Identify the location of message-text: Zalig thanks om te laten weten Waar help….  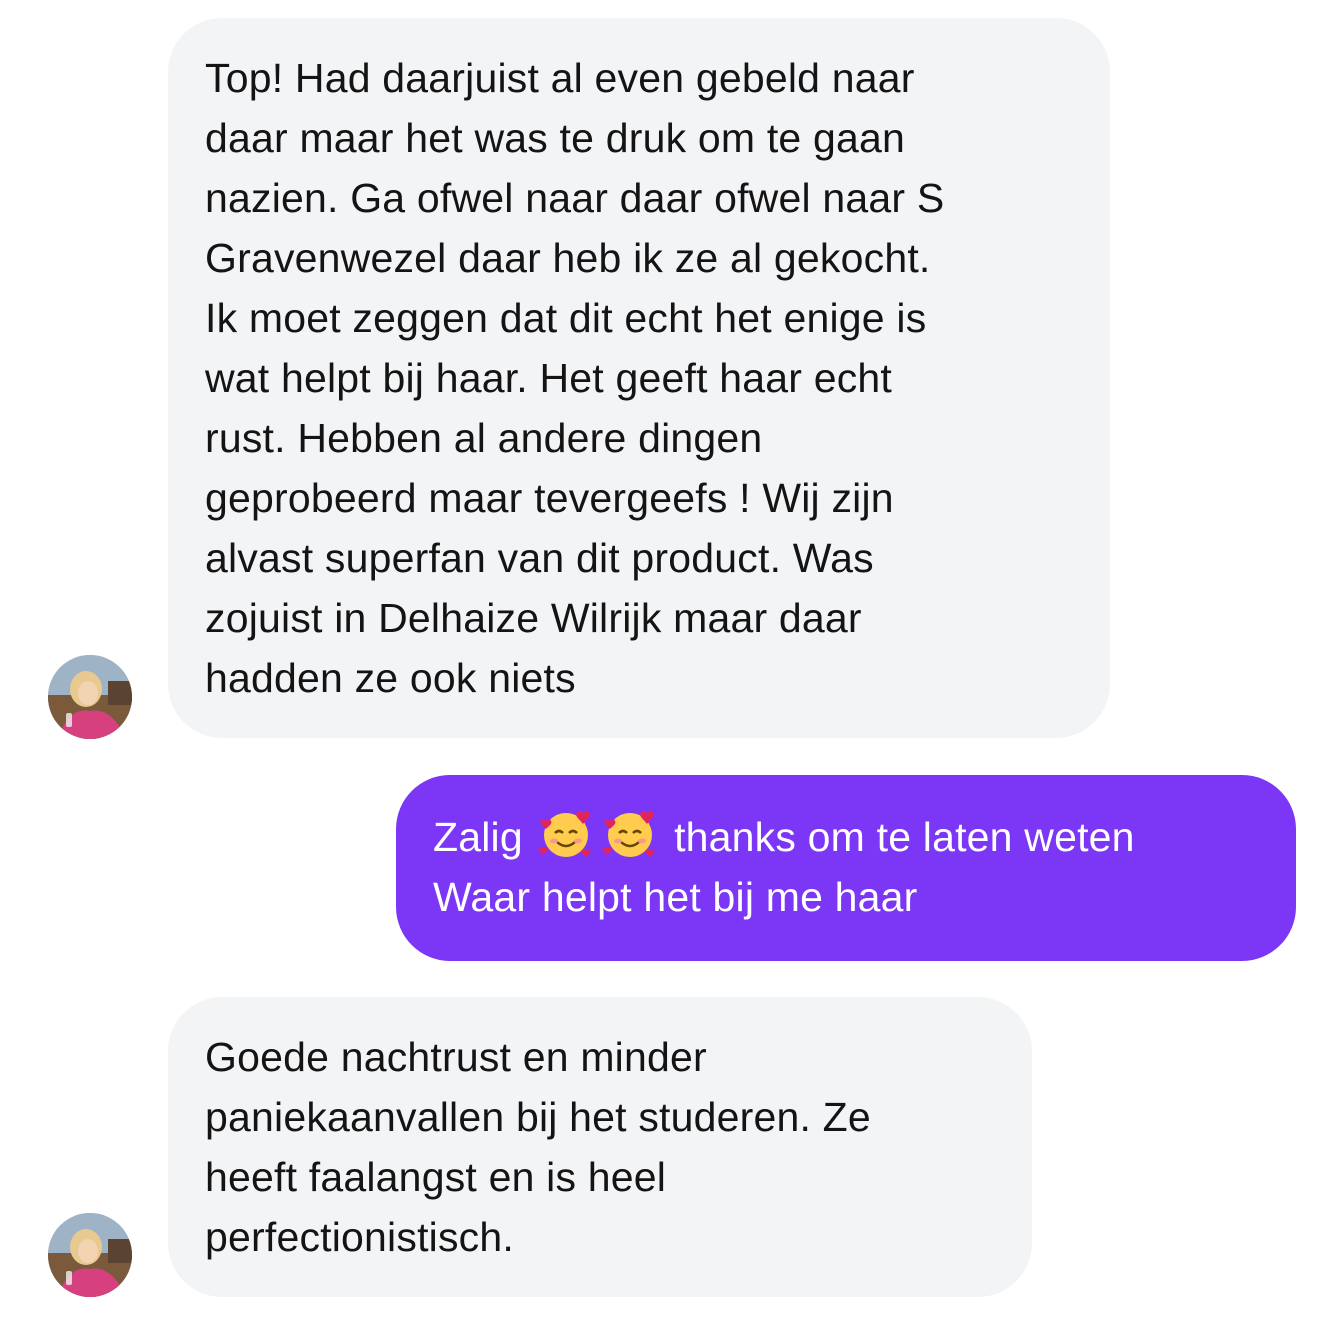
(854, 866).